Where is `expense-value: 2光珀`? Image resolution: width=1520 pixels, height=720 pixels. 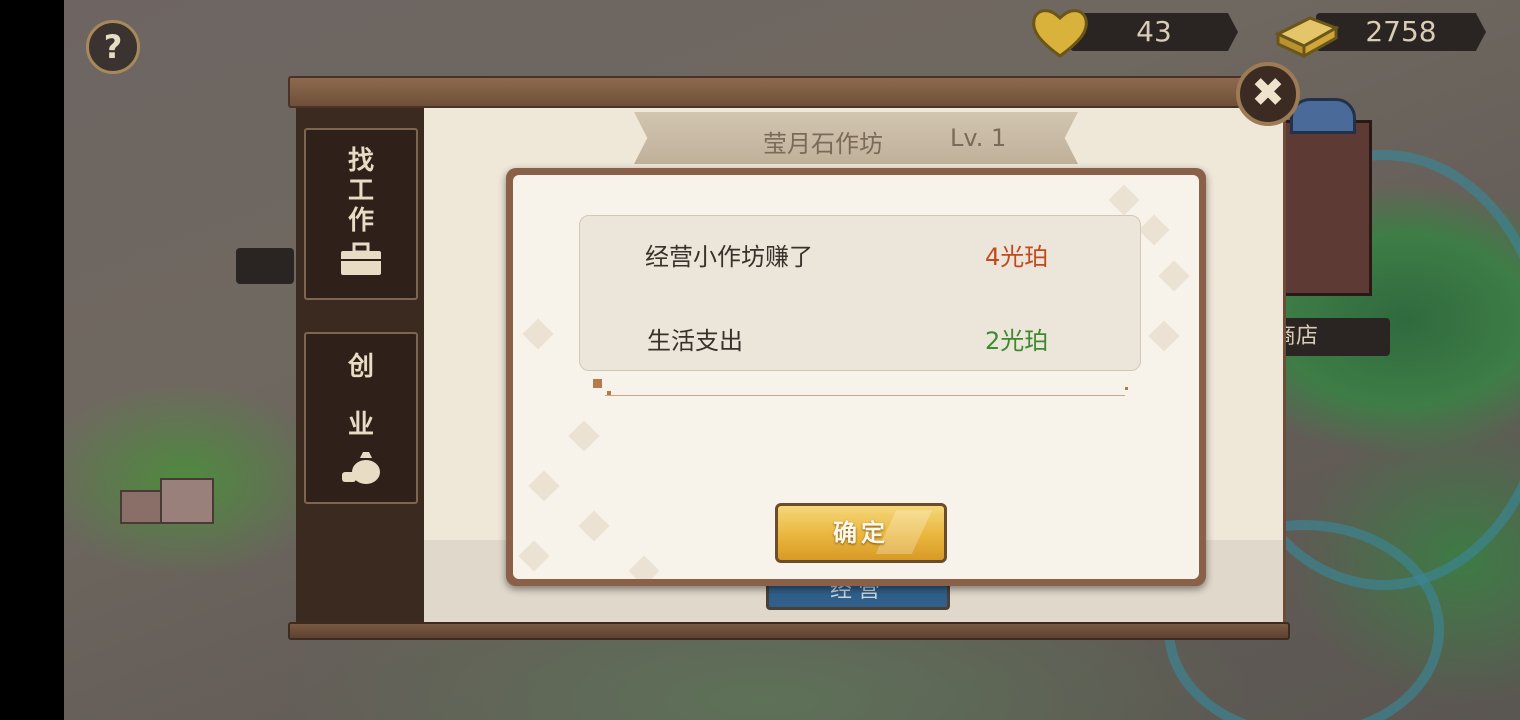 expense-value: 2光珀 is located at coordinates (1017, 341).